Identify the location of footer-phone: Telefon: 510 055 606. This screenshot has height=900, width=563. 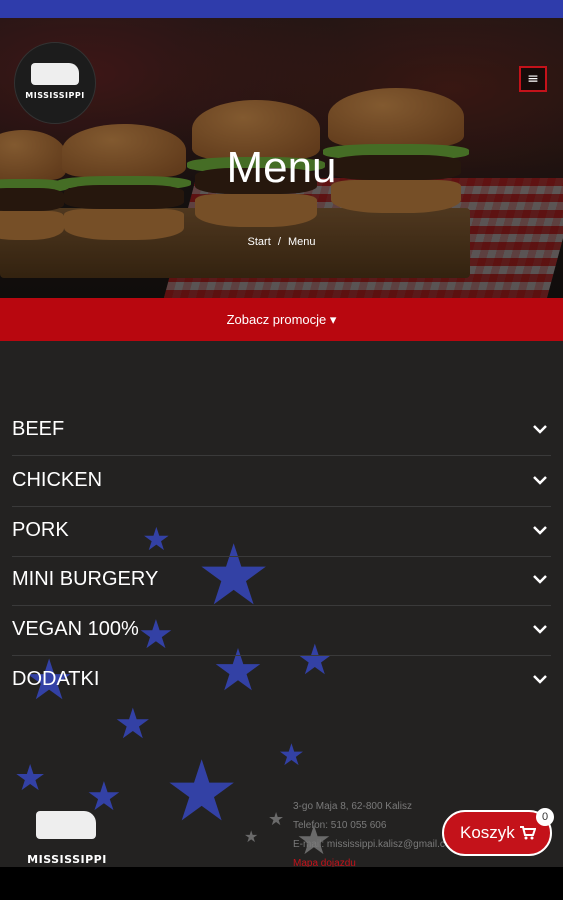
(340, 825).